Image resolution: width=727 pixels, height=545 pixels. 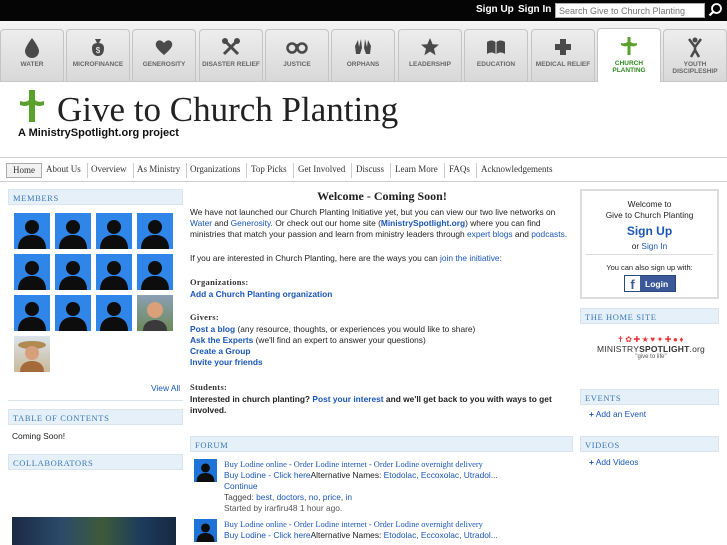 What do you see at coordinates (221, 340) in the screenshot?
I see `giver-link: Ask the Experts` at bounding box center [221, 340].